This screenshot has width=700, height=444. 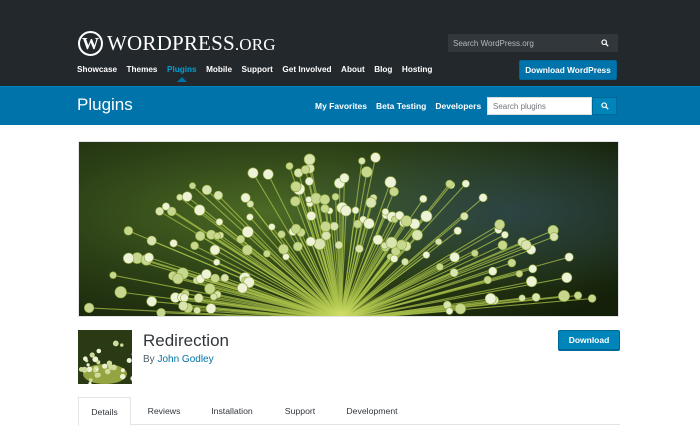 I want to click on active-indicator-caret, so click(x=181, y=79).